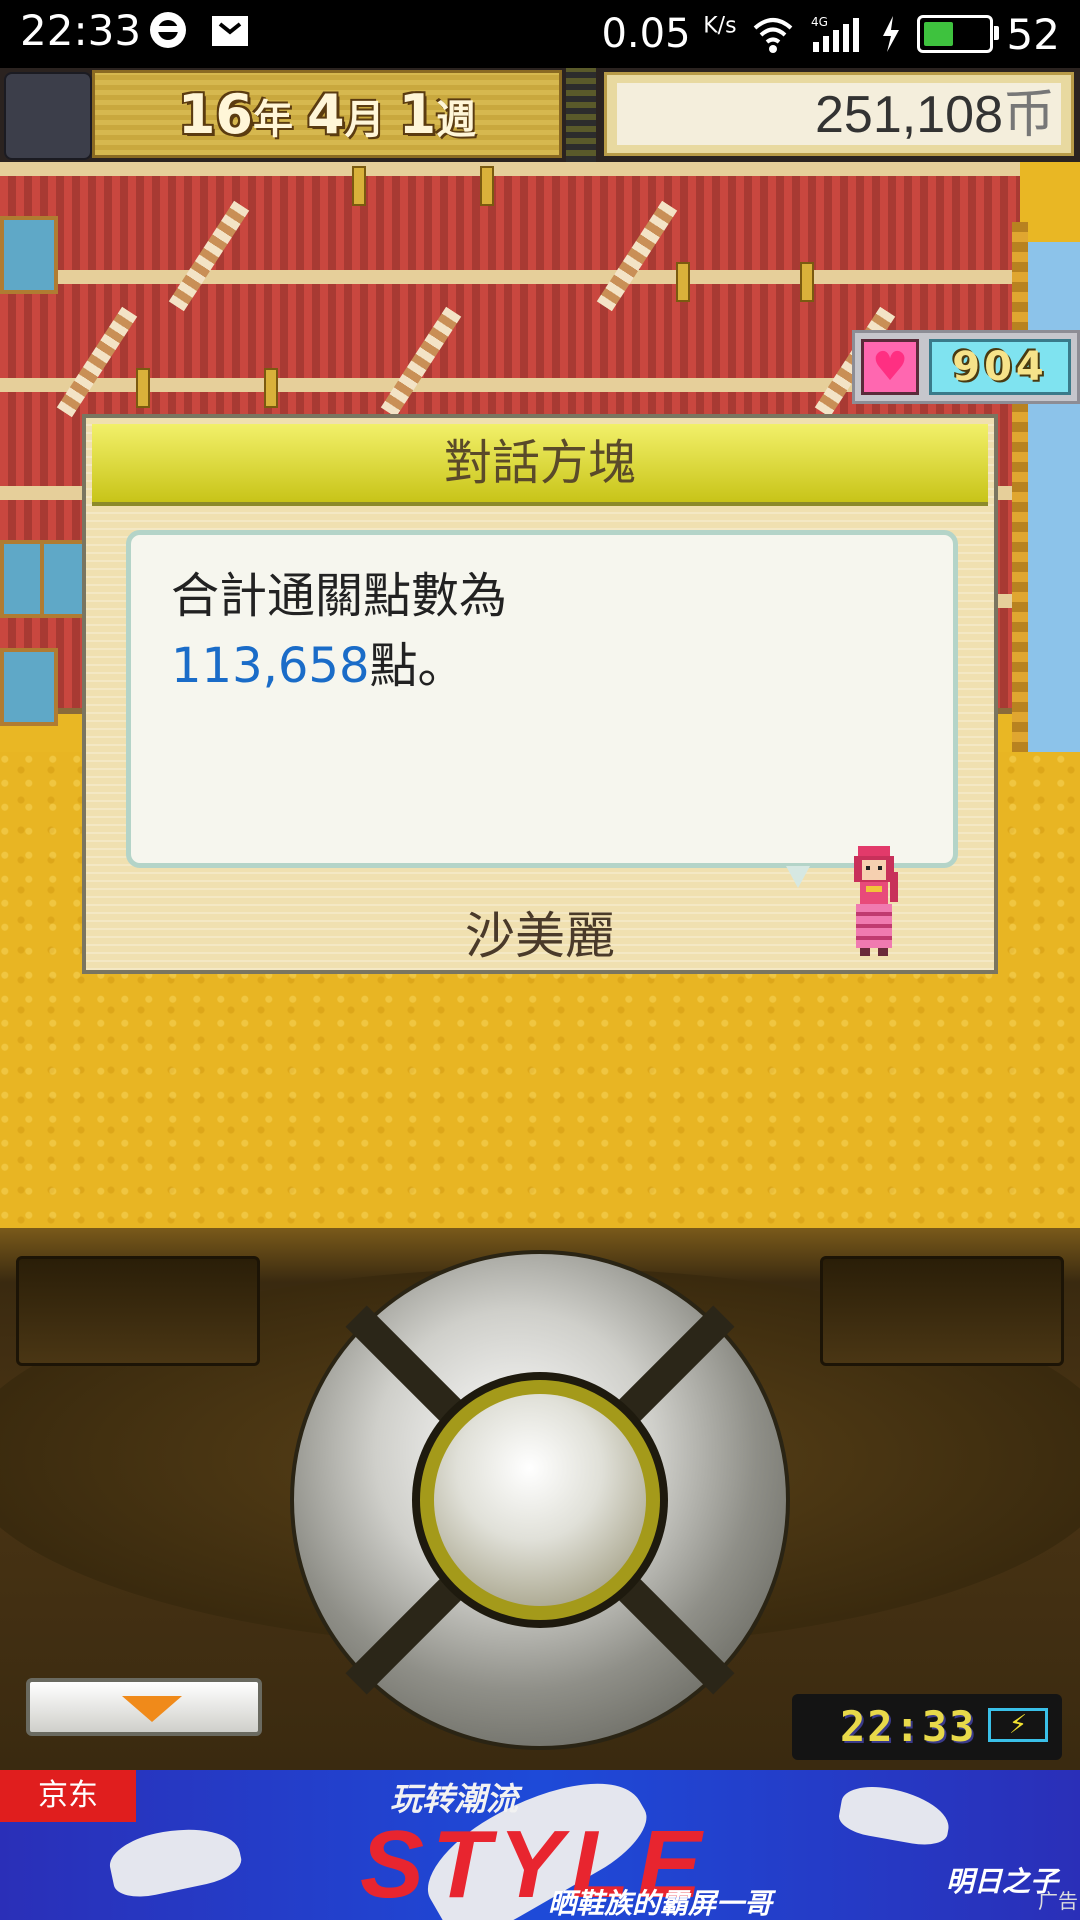 The width and height of the screenshot is (1080, 1920). I want to click on mail-icon, so click(230, 31).